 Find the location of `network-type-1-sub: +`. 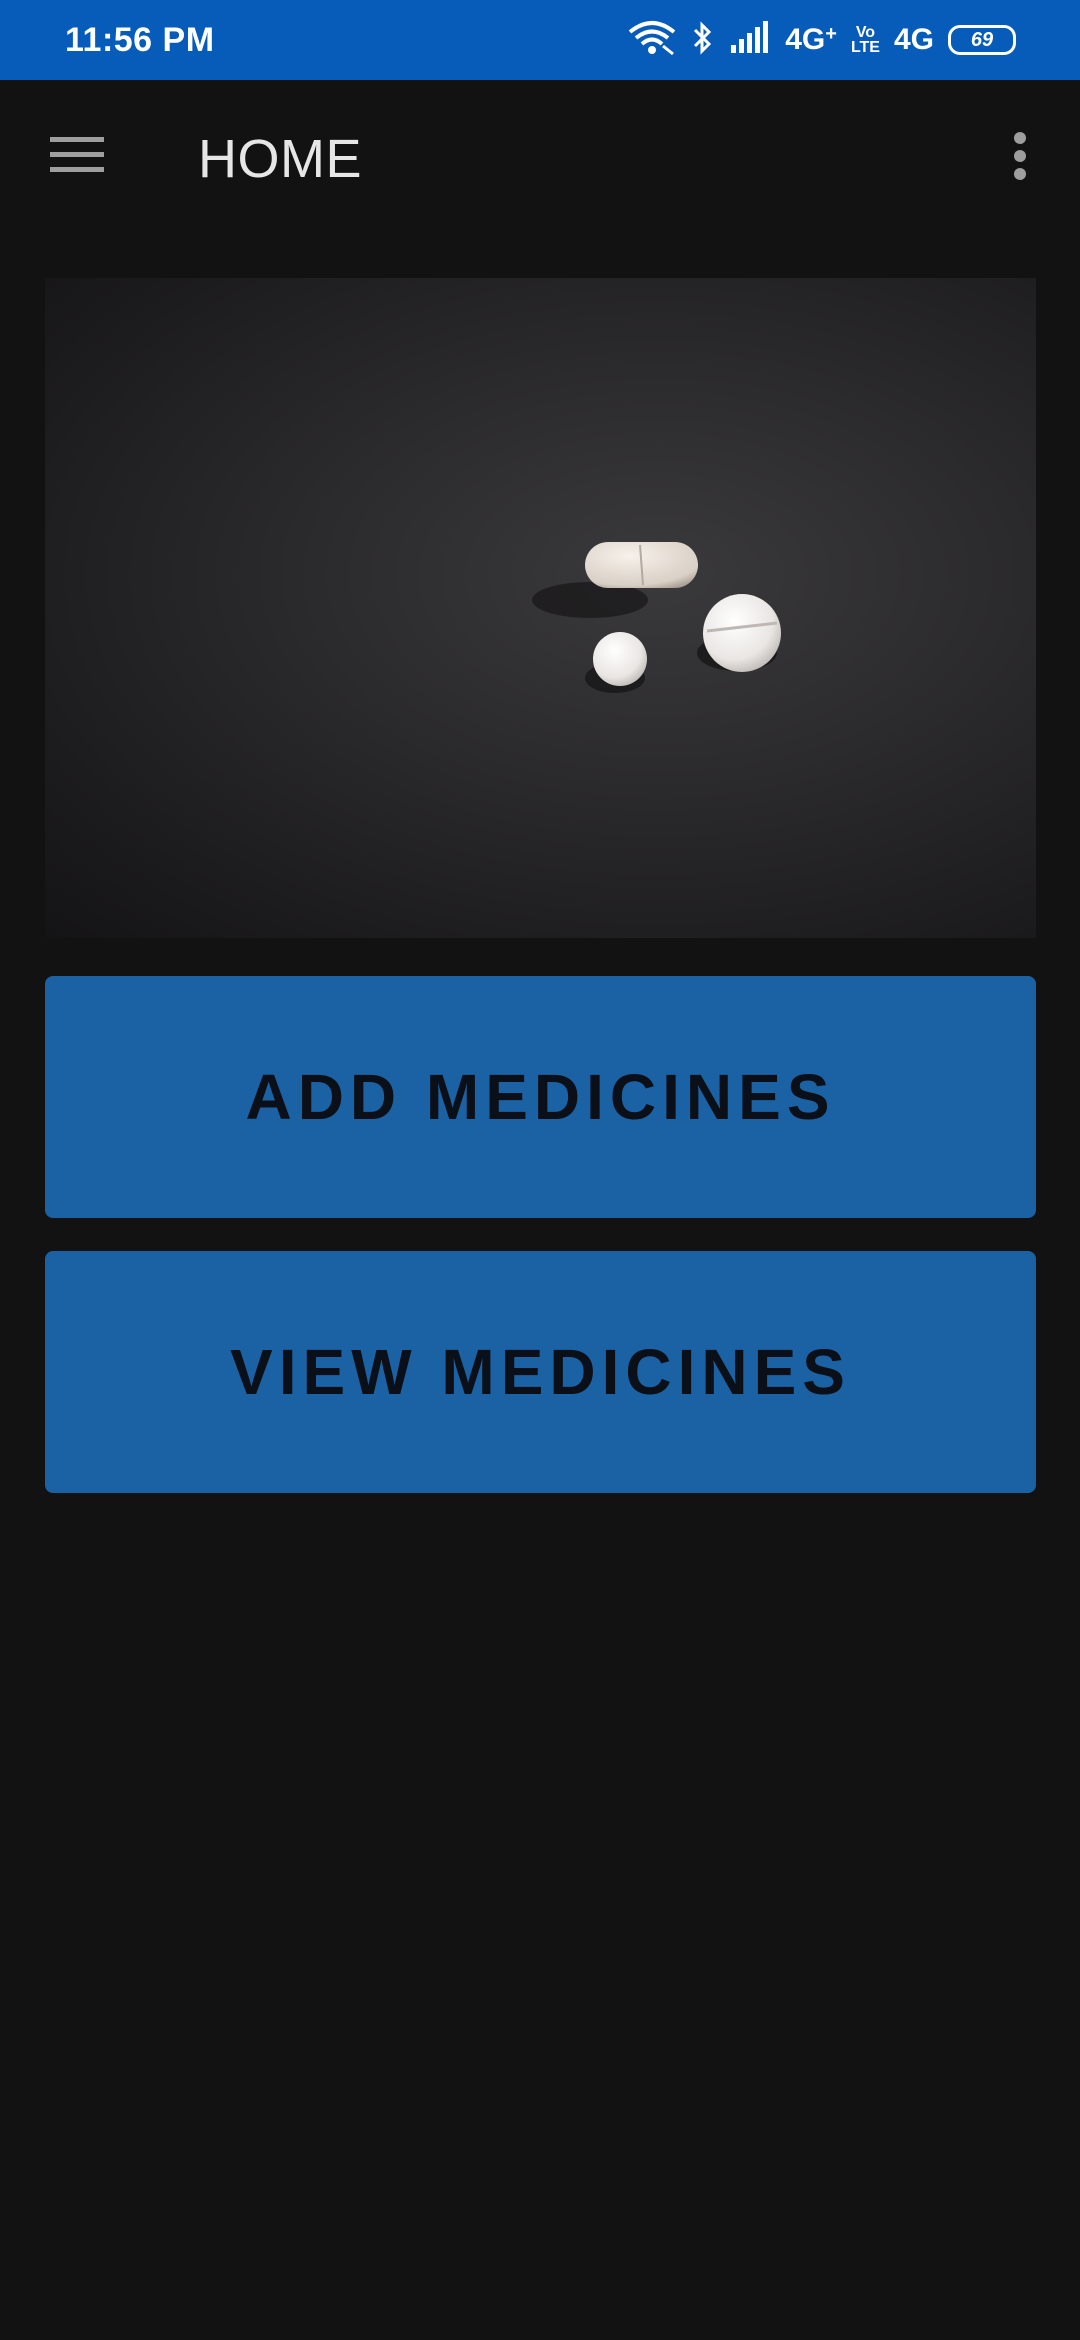

network-type-1-sub: + is located at coordinates (831, 34).